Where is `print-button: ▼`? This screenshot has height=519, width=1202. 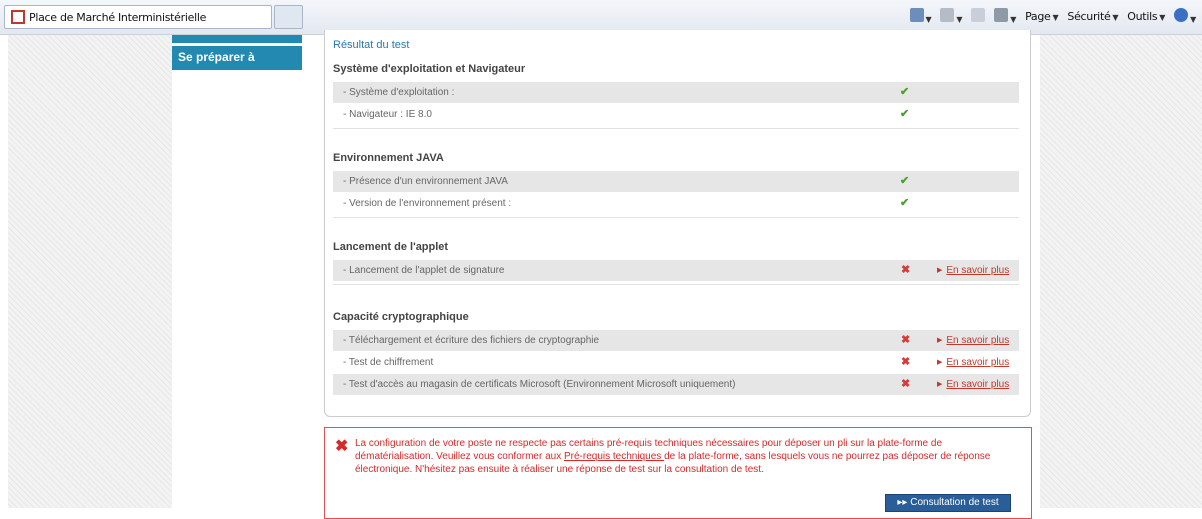 print-button: ▼ is located at coordinates (1005, 16).